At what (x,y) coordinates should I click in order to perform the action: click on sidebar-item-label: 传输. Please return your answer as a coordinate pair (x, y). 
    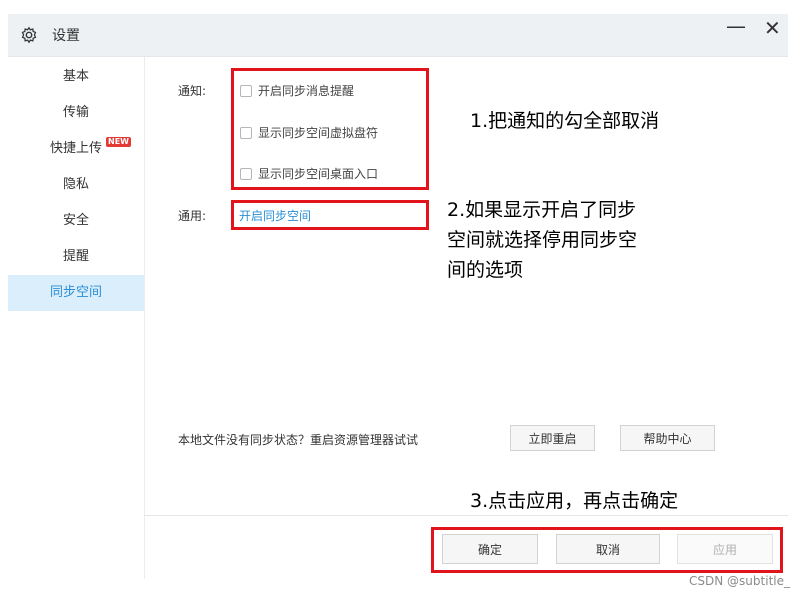
    Looking at the image, I should click on (75, 112).